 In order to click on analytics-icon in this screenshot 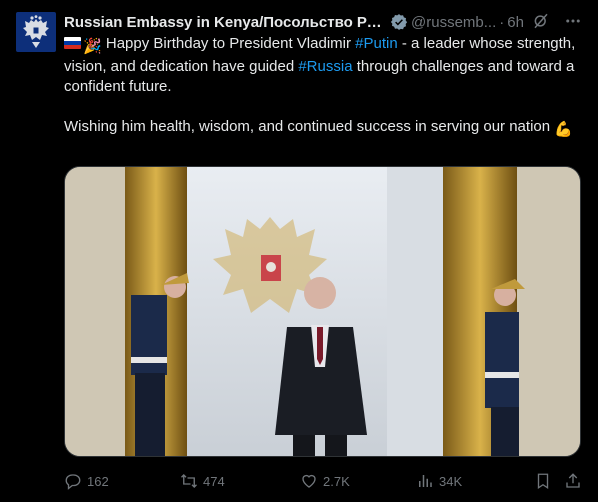, I will do `click(425, 481)`.